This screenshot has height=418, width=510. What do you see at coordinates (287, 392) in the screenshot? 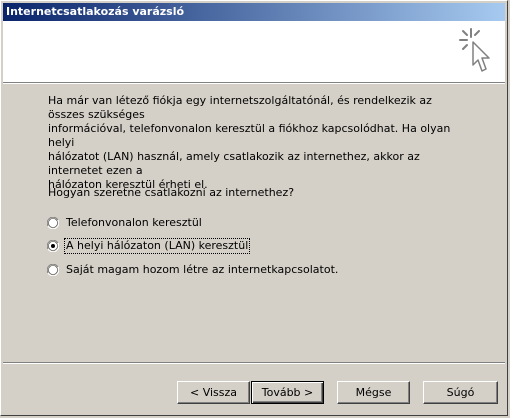
I see `next-button: Tovább >` at bounding box center [287, 392].